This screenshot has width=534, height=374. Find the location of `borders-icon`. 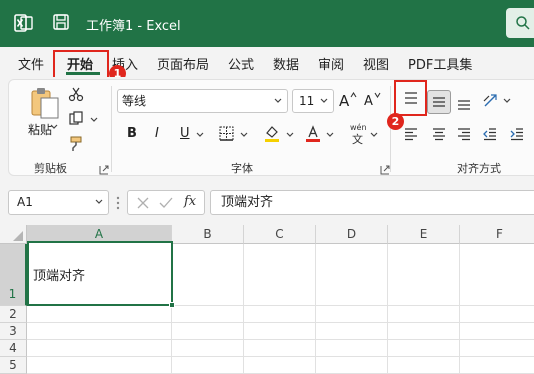

borders-icon is located at coordinates (226, 133).